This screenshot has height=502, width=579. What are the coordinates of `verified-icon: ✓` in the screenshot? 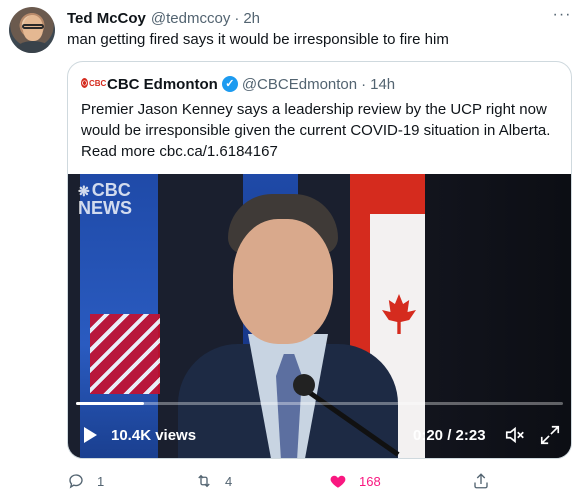 It's located at (229, 84).